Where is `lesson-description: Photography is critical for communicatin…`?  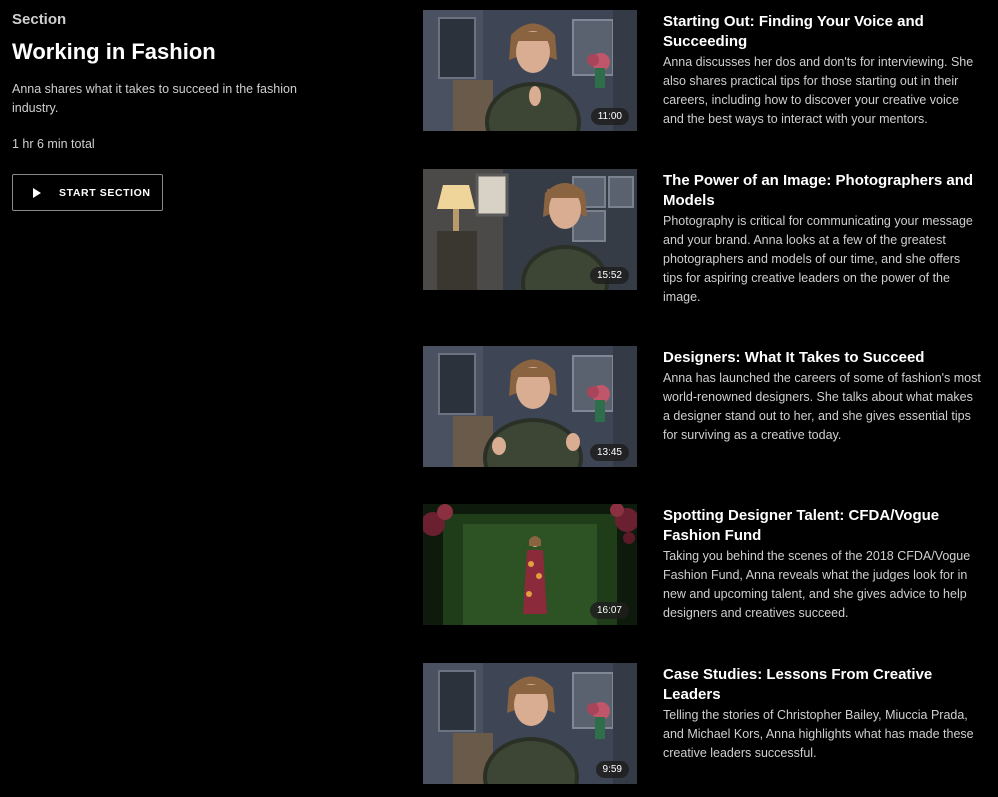 lesson-description: Photography is critical for communicatin… is located at coordinates (818, 259).